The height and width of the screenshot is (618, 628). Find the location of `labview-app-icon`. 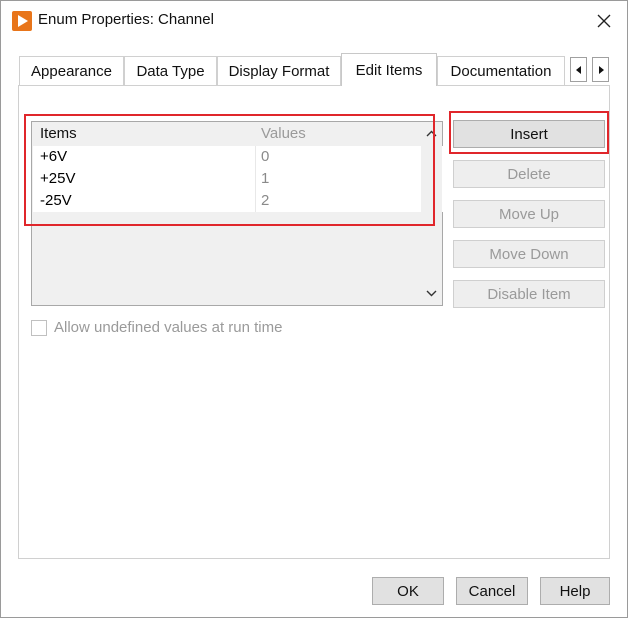

labview-app-icon is located at coordinates (22, 21).